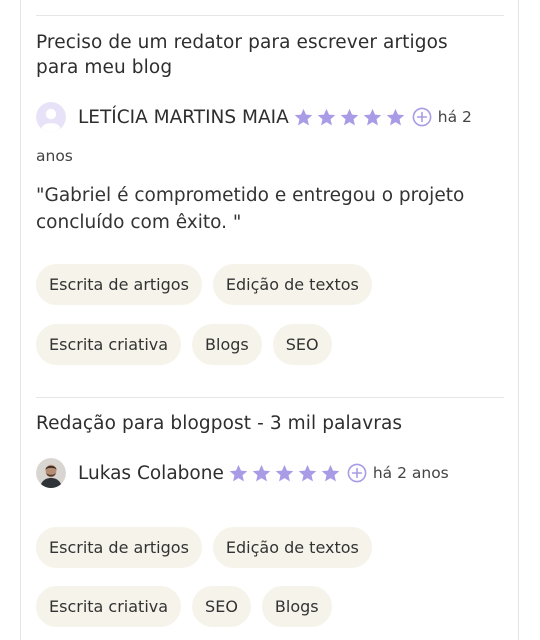 This screenshot has width=540, height=640. I want to click on review-time: há 2, so click(454, 117).